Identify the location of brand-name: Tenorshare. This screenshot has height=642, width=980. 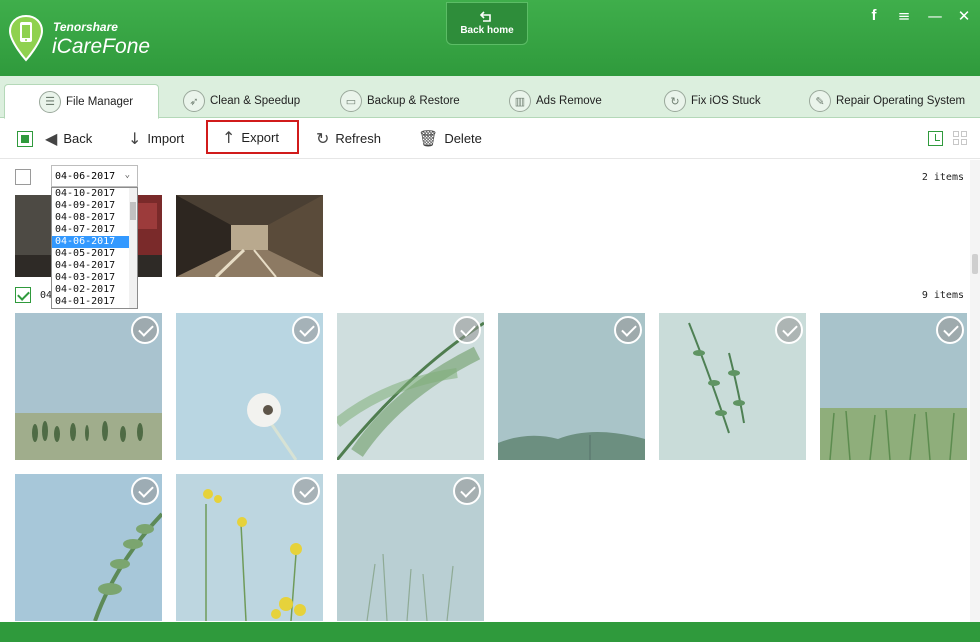
(85, 27).